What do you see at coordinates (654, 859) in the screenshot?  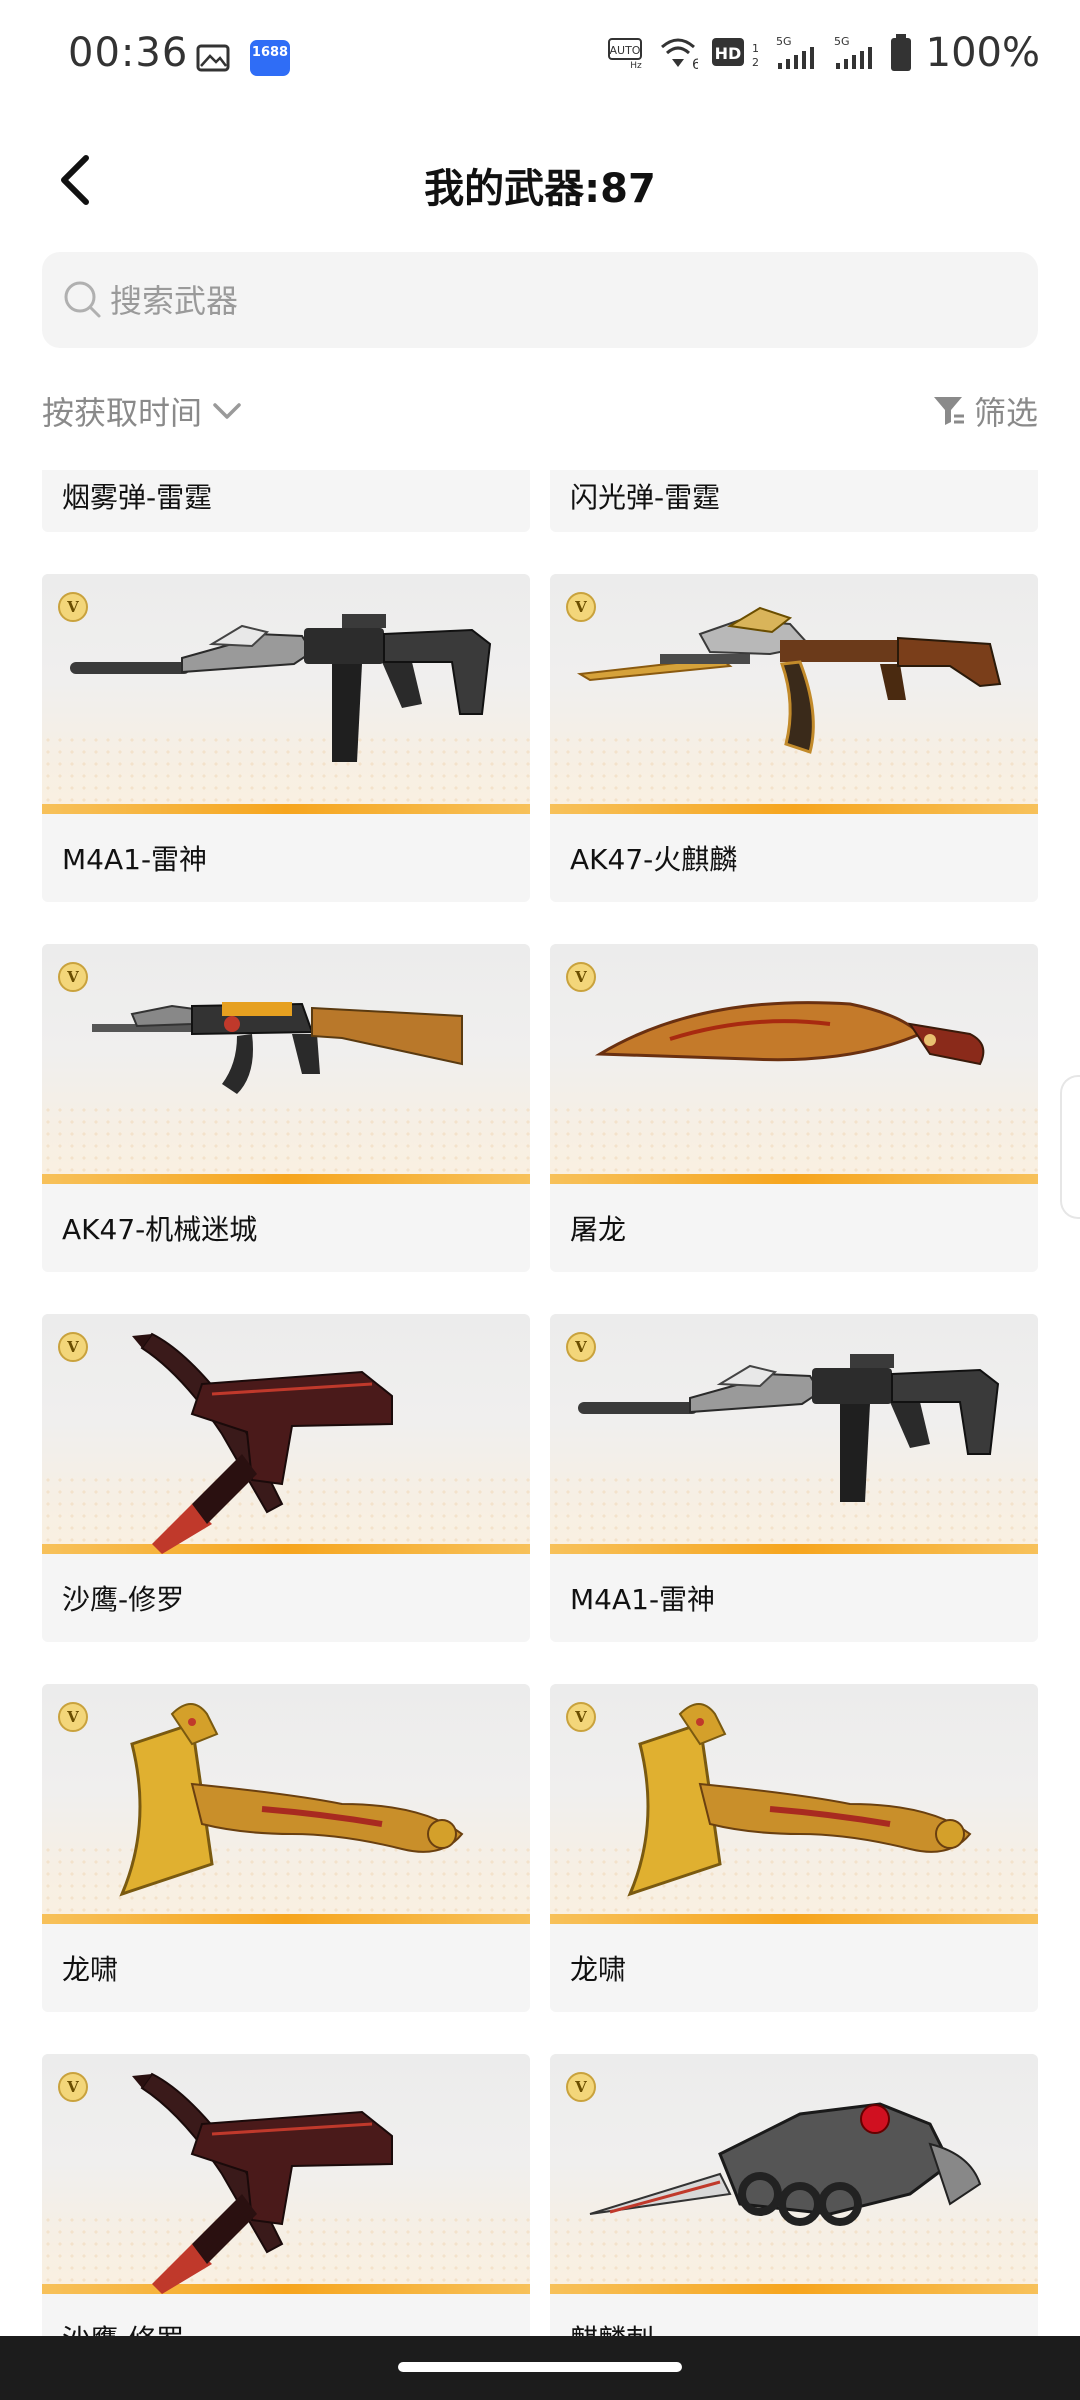 I see `weapon-name: AK47-火麒麟` at bounding box center [654, 859].